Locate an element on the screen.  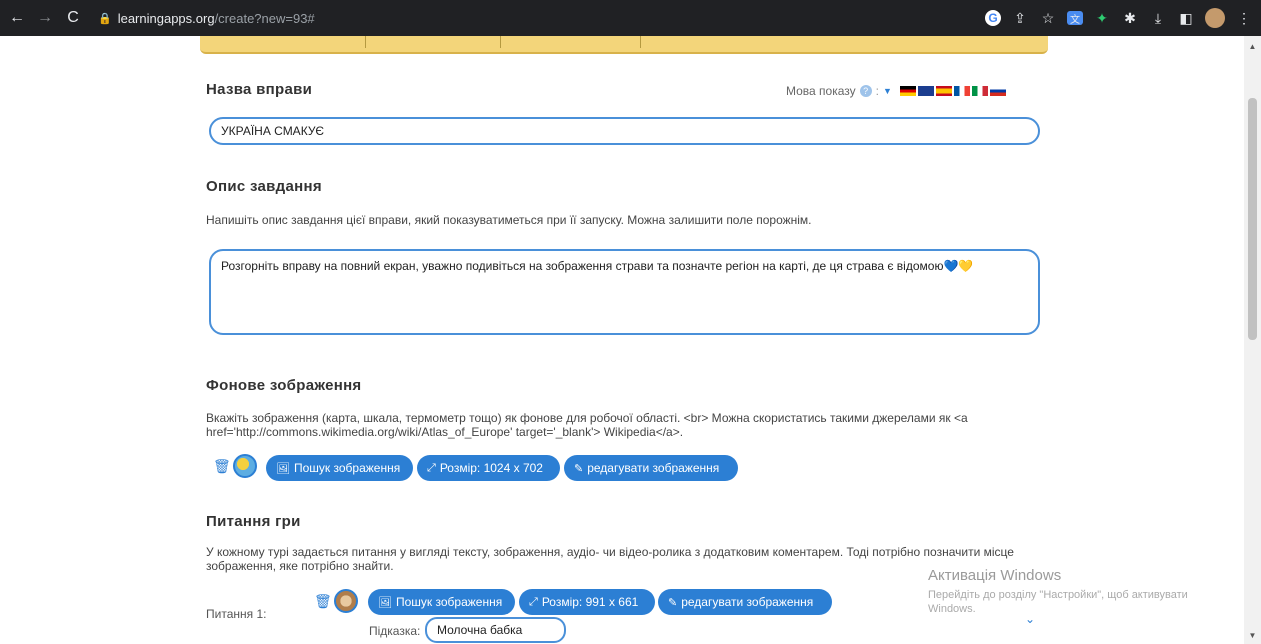
flag-it-icon is located at coordinates (979, 91).